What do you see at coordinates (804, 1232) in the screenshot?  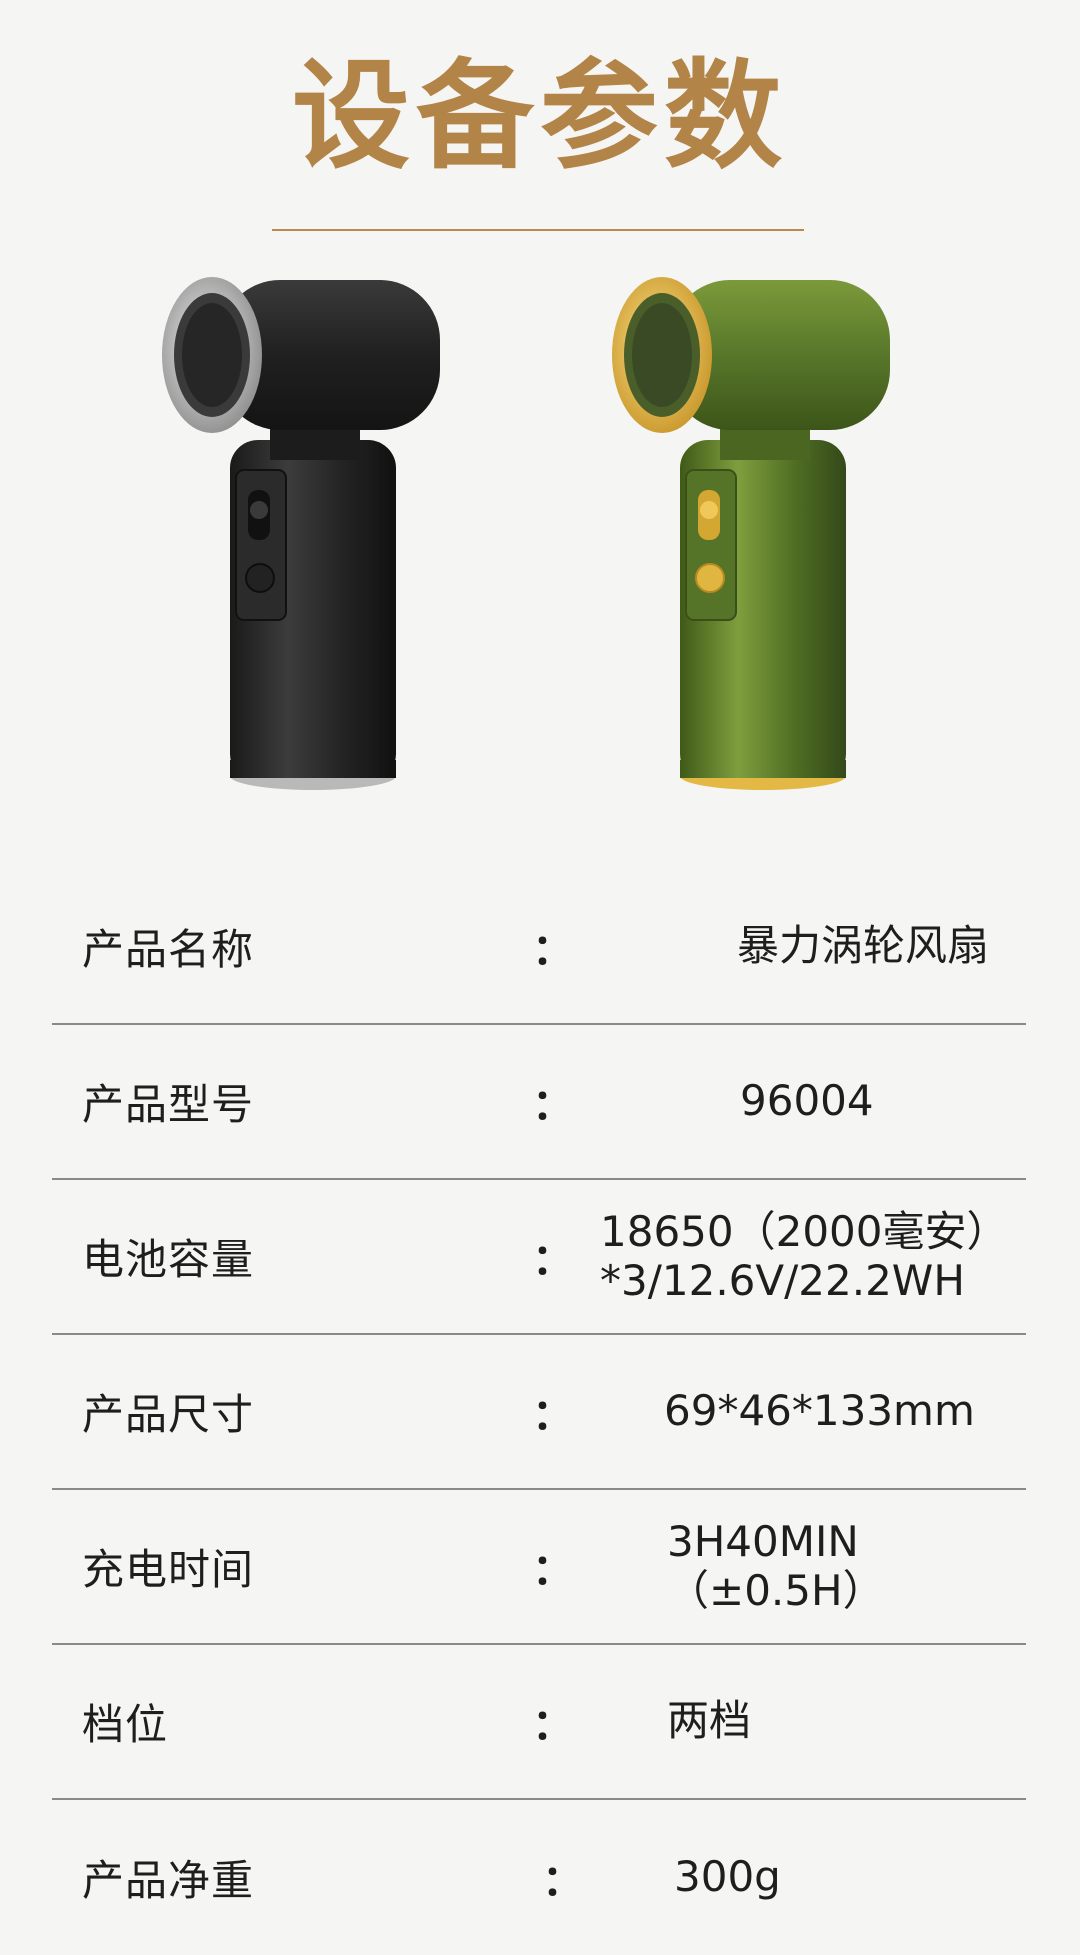 I see `spec-value-line: 18650（2000毫安）` at bounding box center [804, 1232].